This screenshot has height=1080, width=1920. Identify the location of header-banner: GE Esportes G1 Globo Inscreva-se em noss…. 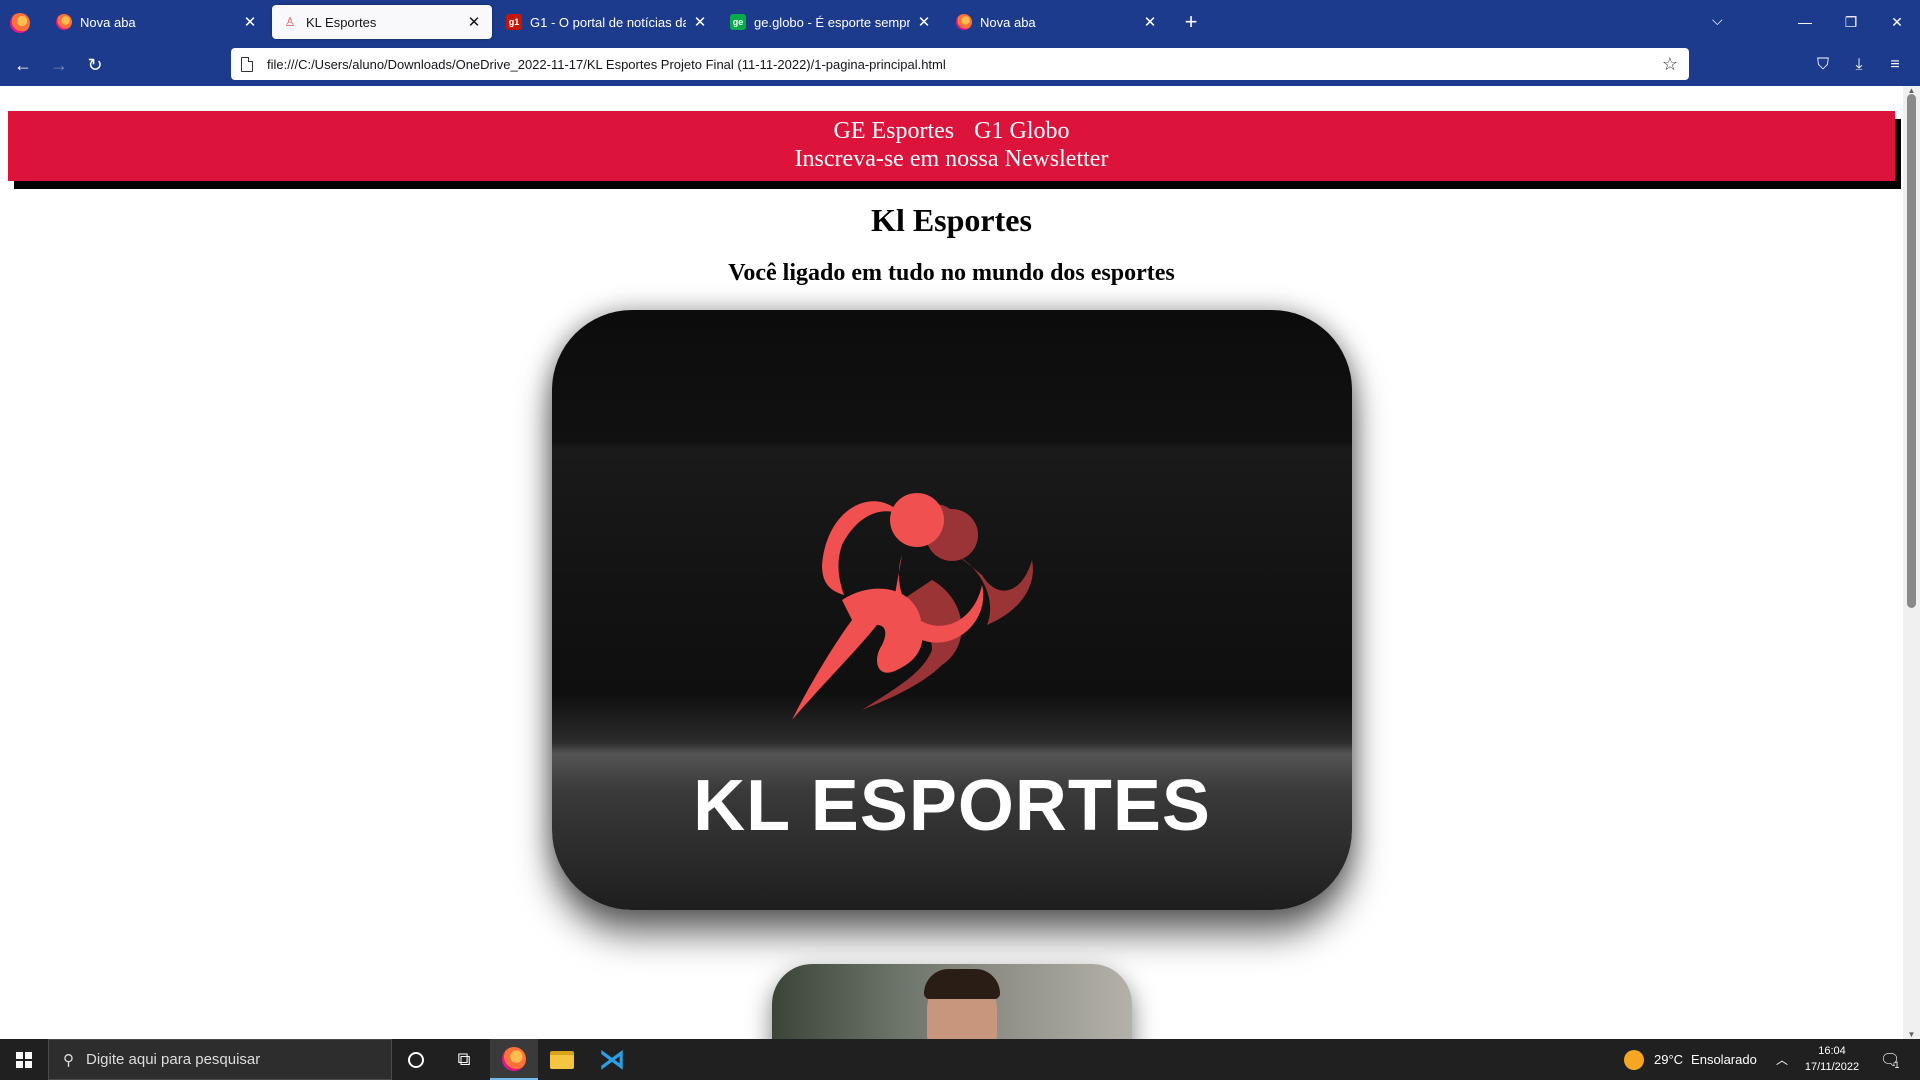
(951, 146).